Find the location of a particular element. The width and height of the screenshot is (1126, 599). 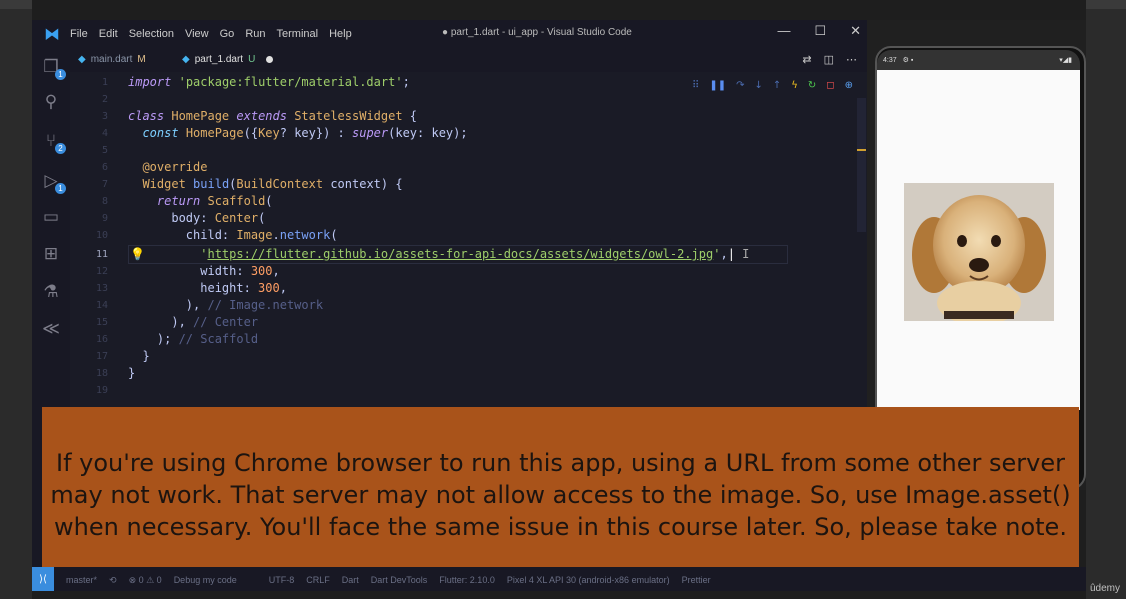

compare-icon: ⇄ is located at coordinates (806, 59).